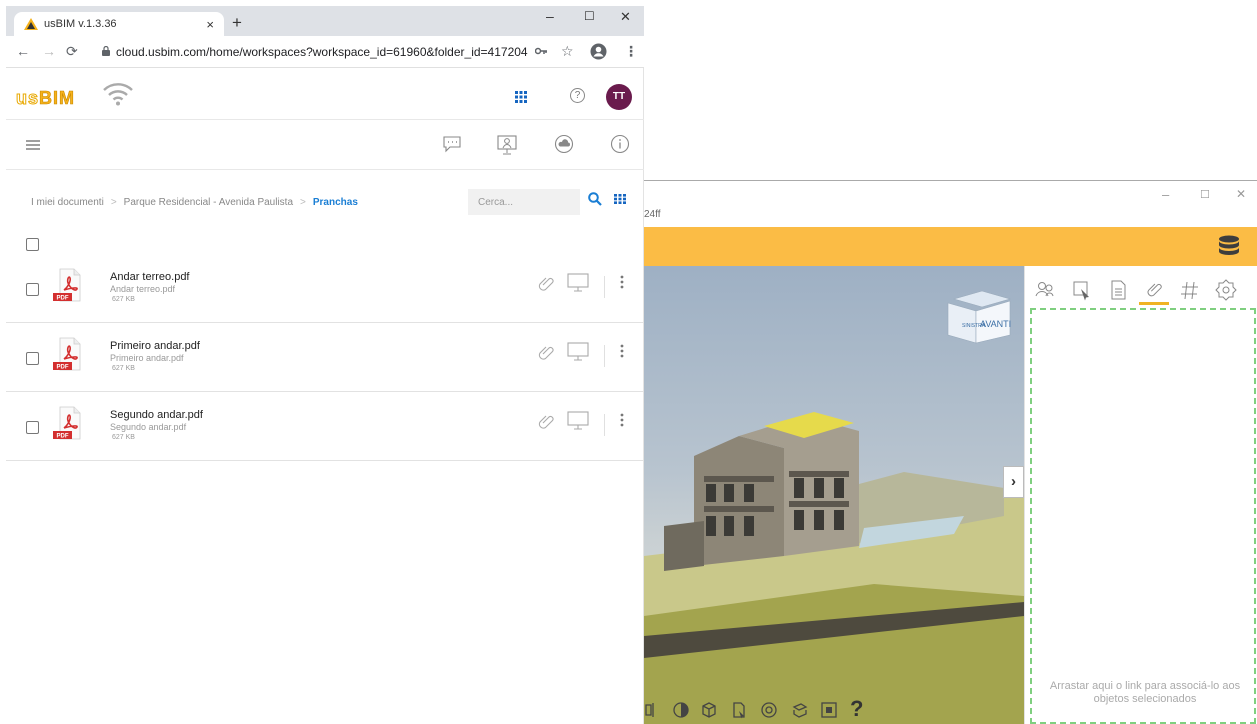 This screenshot has width=1257, height=724. I want to click on breadcrumb-item-my-documents: I miei documenti, so click(67, 202).